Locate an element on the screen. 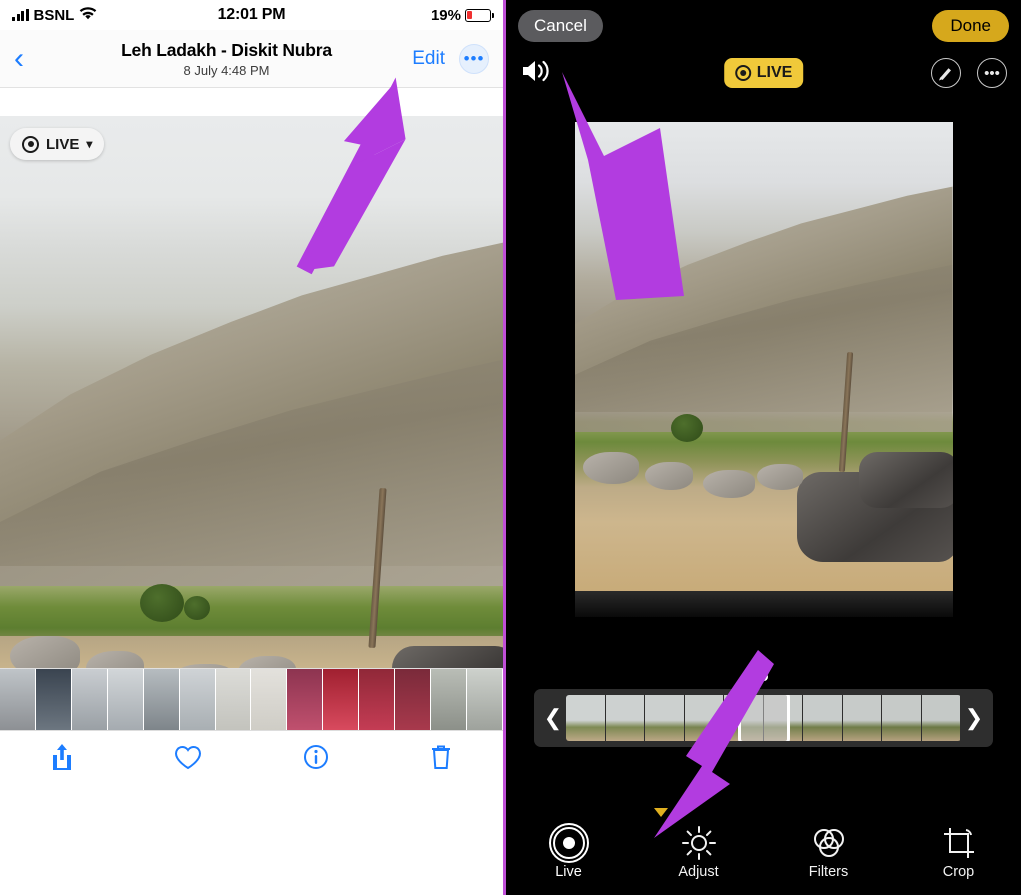 This screenshot has height=895, width=1024. photo-filmstrip is located at coordinates (251, 699).